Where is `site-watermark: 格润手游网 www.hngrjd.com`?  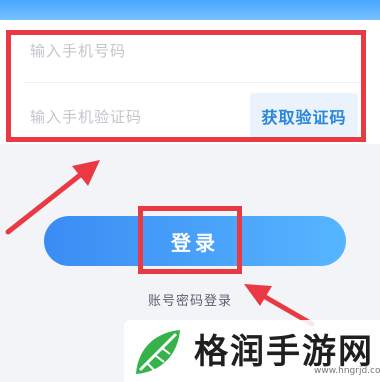
site-watermark: 格润手游网 www.hngrjd.com is located at coordinates (252, 351).